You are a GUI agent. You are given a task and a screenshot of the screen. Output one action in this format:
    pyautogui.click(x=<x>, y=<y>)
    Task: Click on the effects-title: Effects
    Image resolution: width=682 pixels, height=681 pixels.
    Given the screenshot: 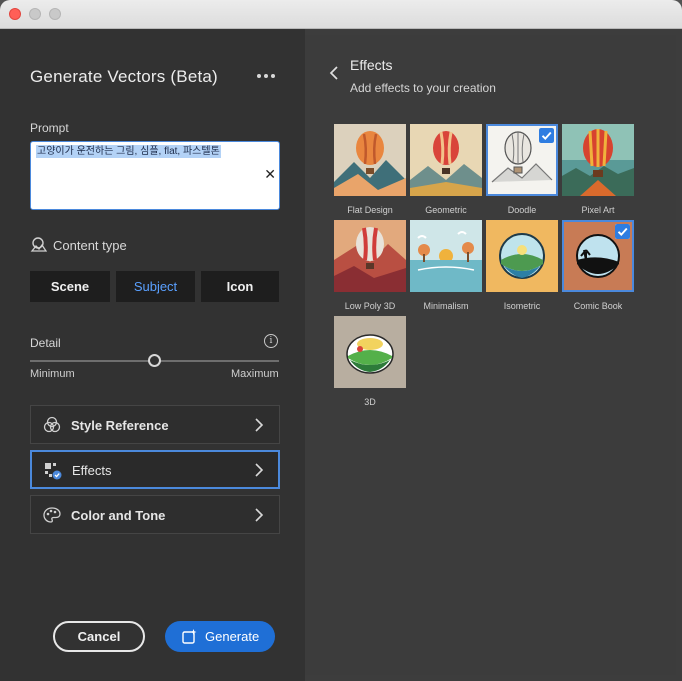 What is the action you would take?
    pyautogui.click(x=371, y=65)
    